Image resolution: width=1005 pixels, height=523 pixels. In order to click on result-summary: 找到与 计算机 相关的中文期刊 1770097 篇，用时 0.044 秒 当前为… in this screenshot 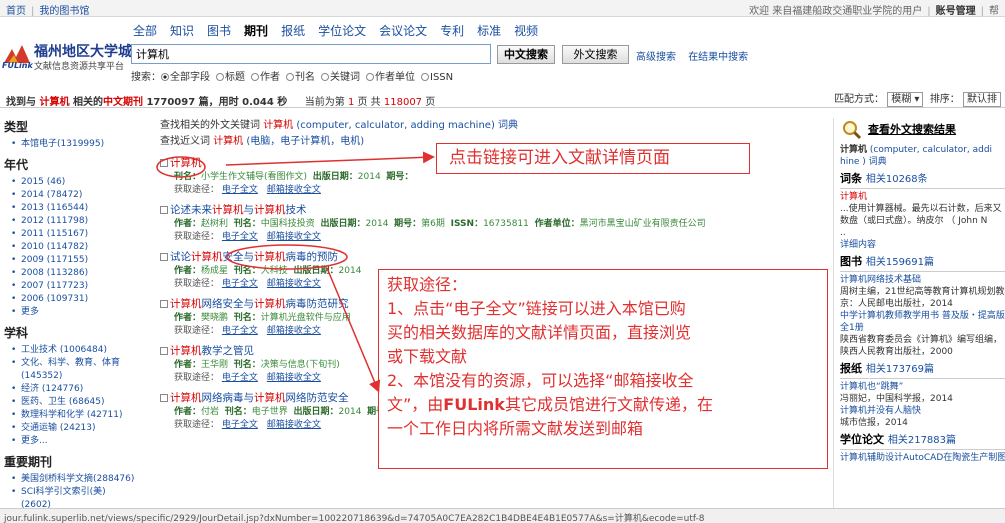, I will do `click(221, 102)`.